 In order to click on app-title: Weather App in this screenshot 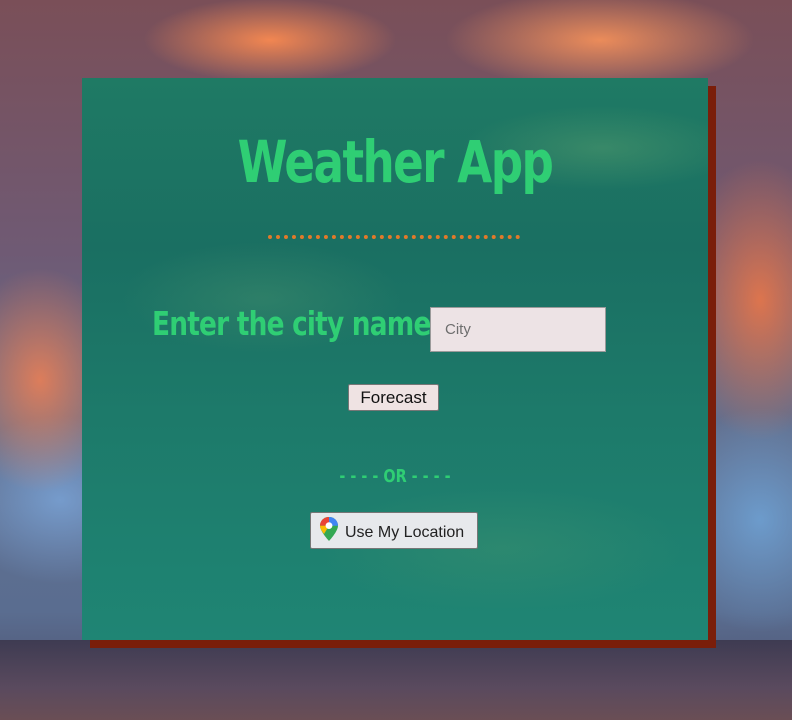, I will do `click(395, 162)`.